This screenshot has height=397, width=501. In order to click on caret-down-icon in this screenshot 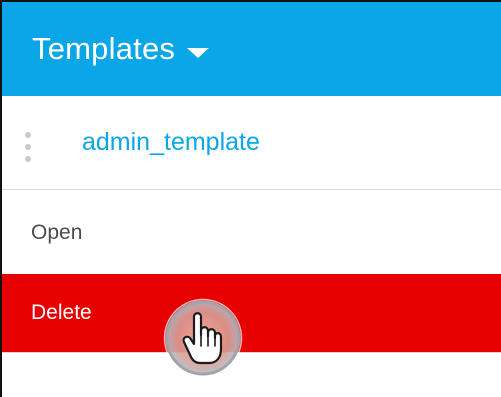, I will do `click(198, 53)`.